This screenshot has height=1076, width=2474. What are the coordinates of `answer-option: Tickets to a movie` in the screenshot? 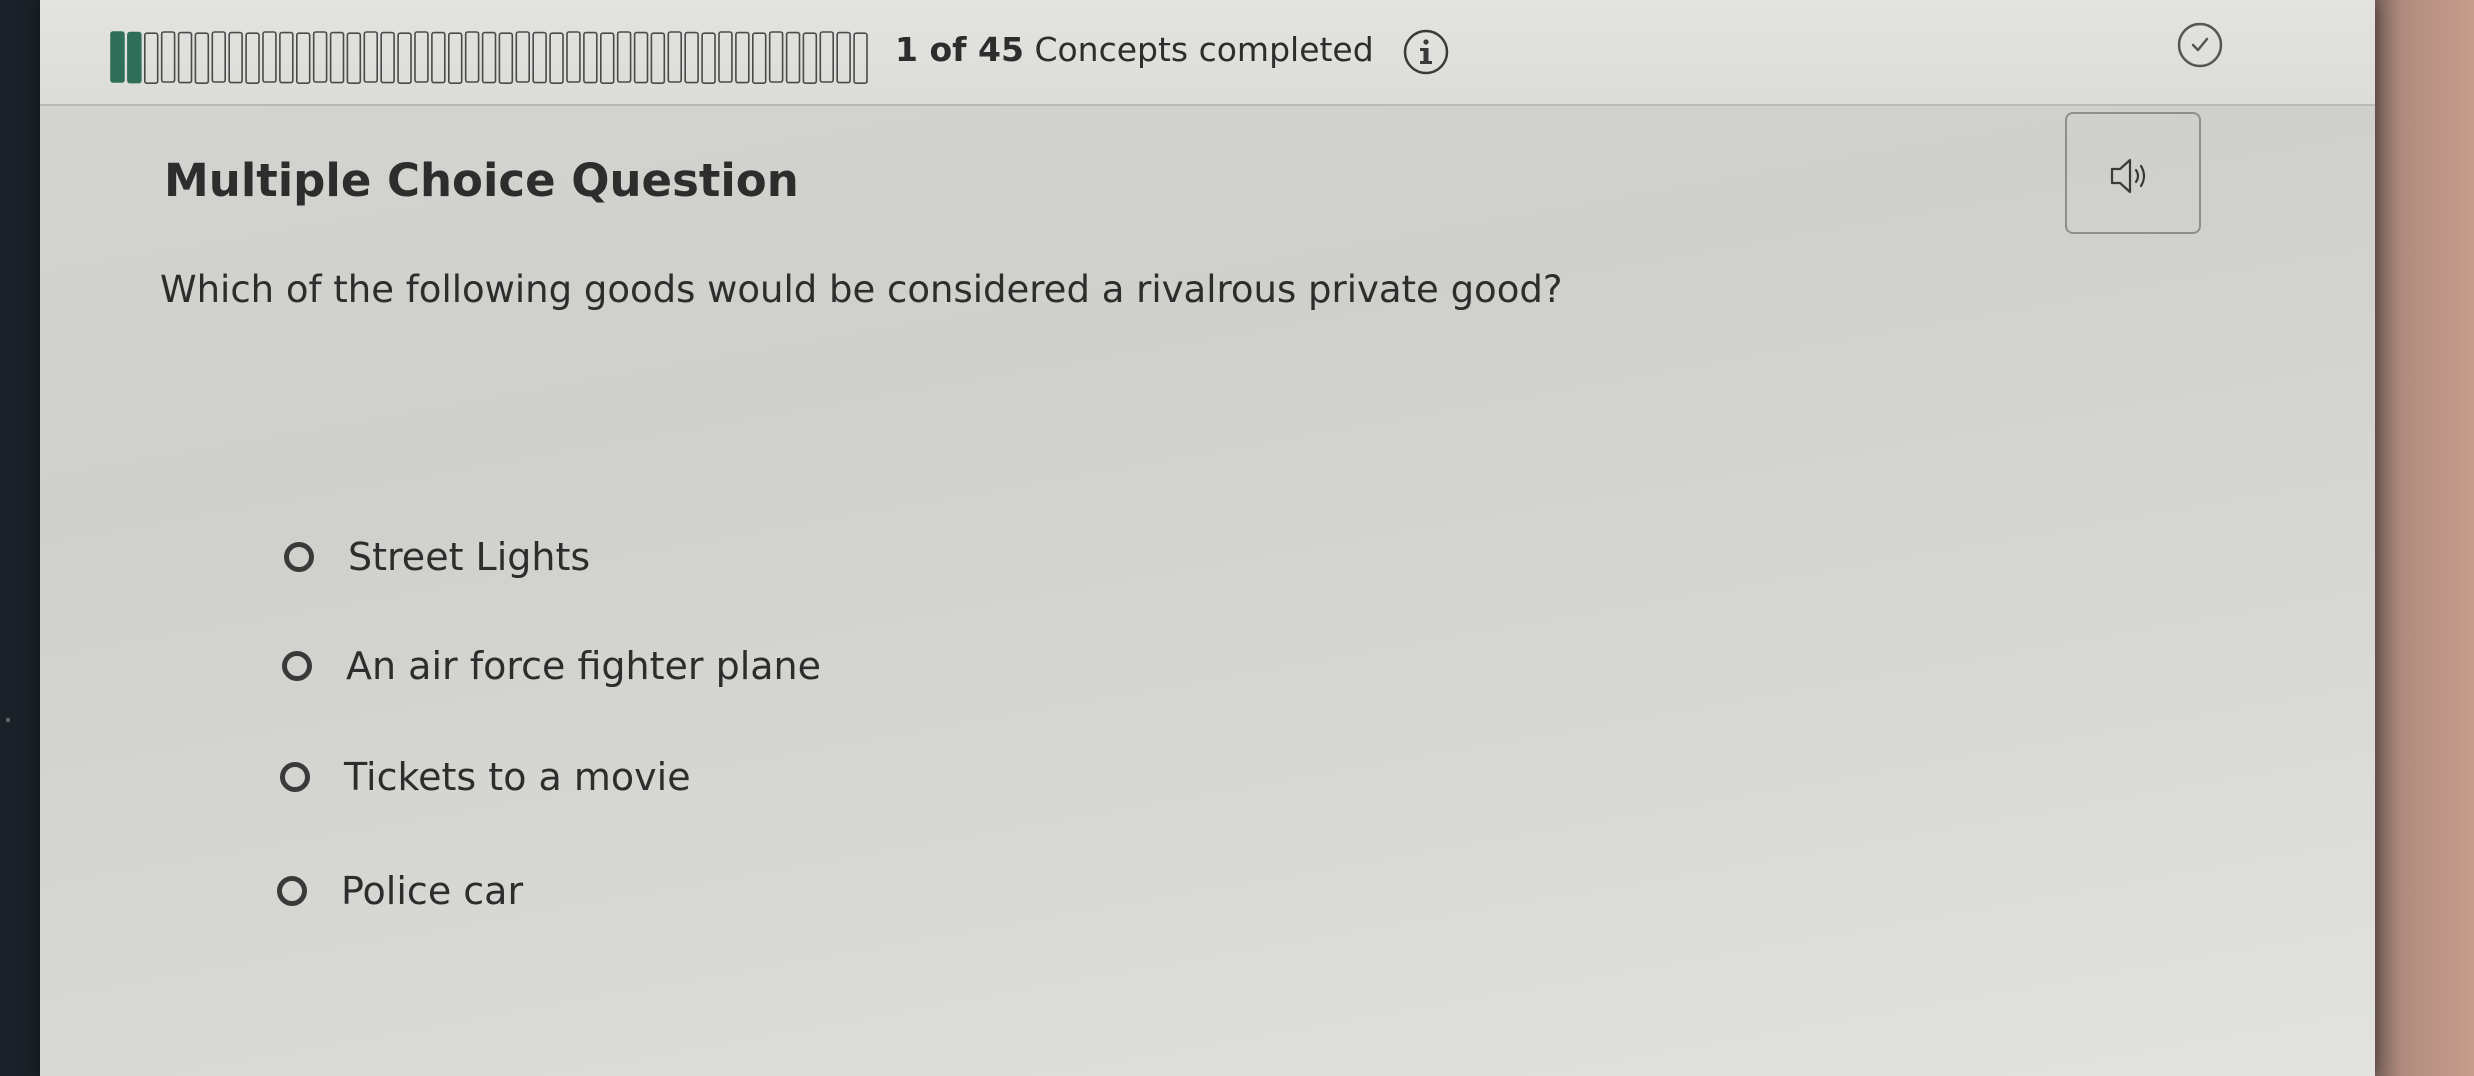 It's located at (485, 777).